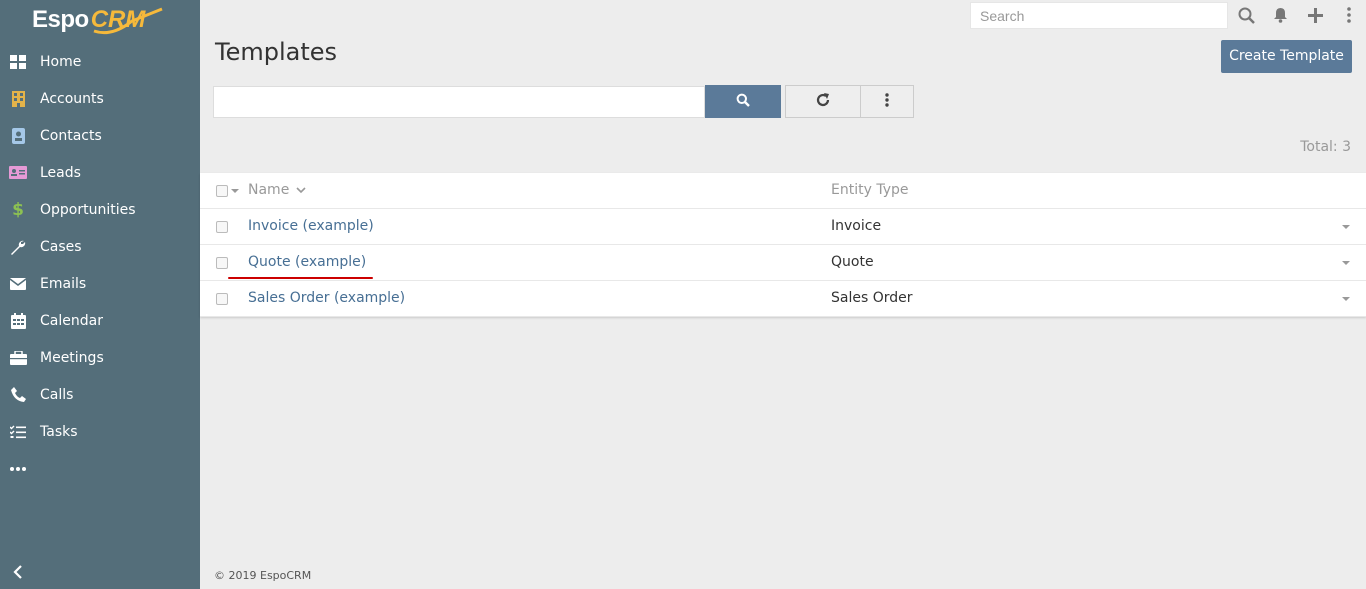 Image resolution: width=1366 pixels, height=589 pixels. What do you see at coordinates (311, 226) in the screenshot?
I see `template-name-link: Invoice (example)` at bounding box center [311, 226].